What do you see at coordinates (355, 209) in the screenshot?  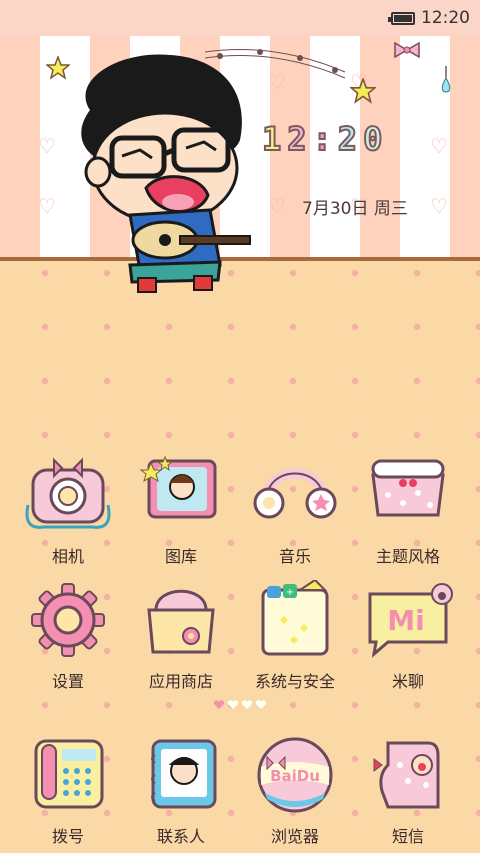 I see `lockscreen-date: 7月30日 周三` at bounding box center [355, 209].